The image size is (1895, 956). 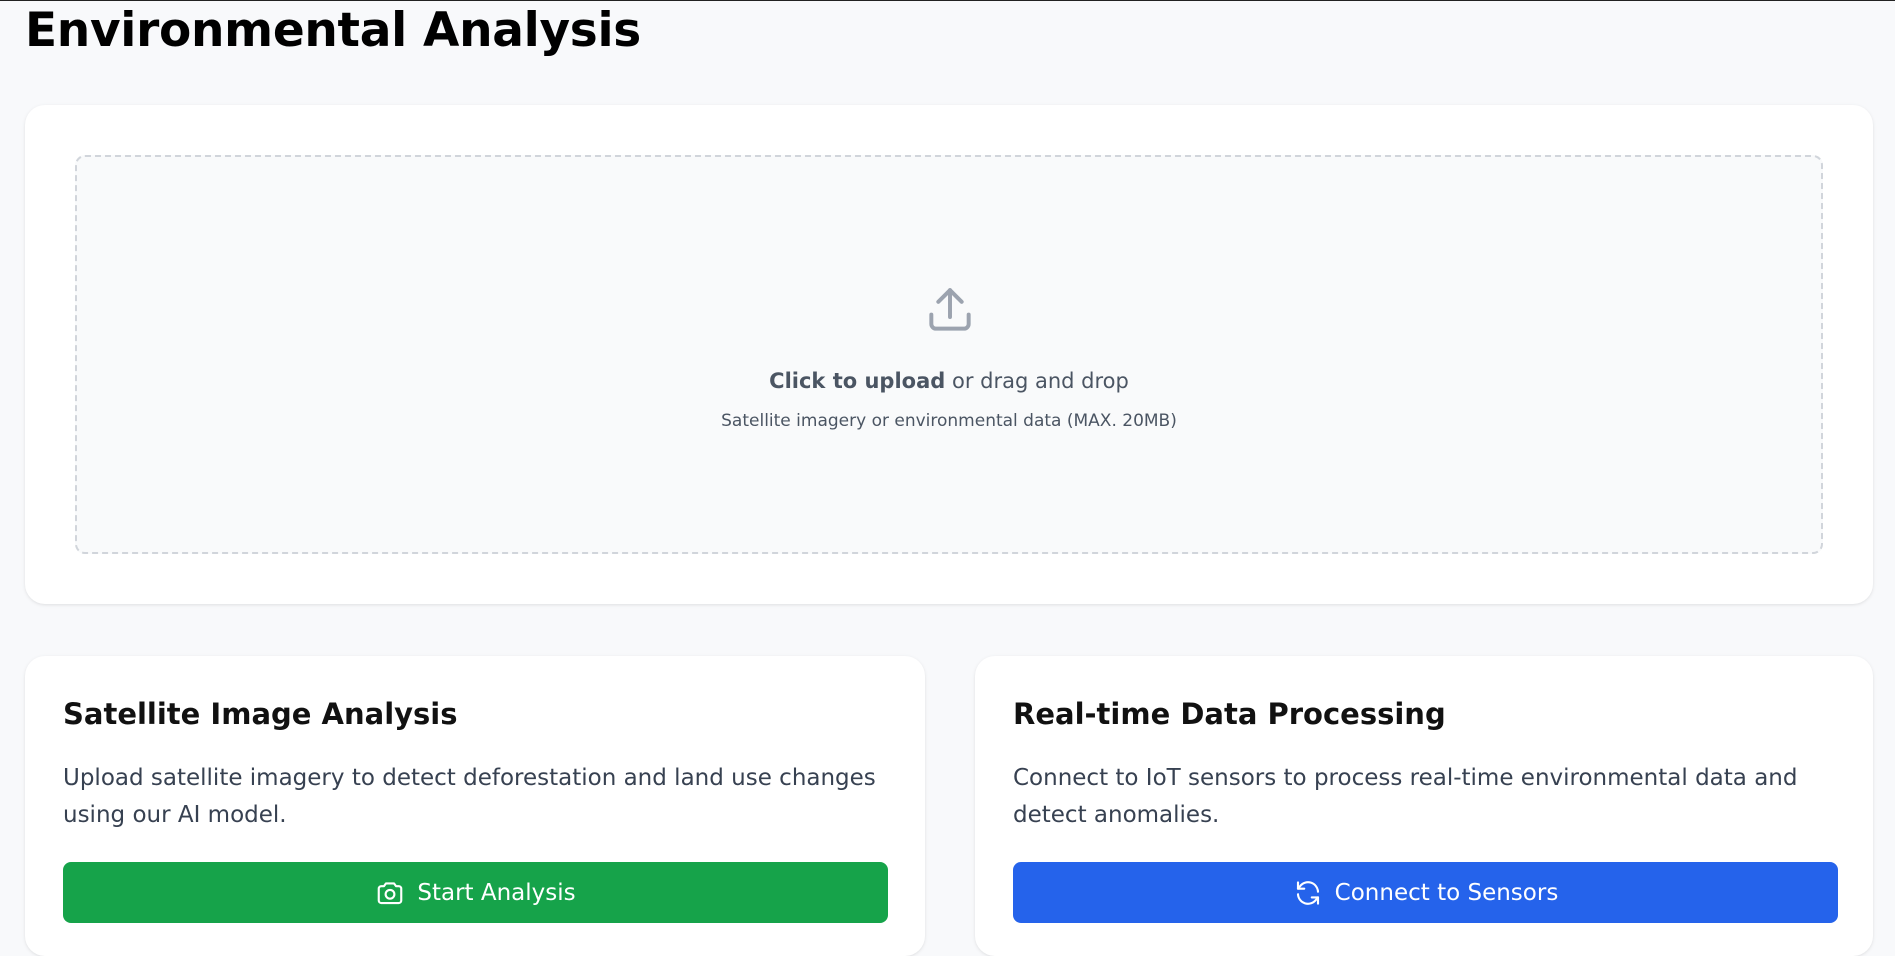 I want to click on card-title: Satellite Image Analysis, so click(x=260, y=714).